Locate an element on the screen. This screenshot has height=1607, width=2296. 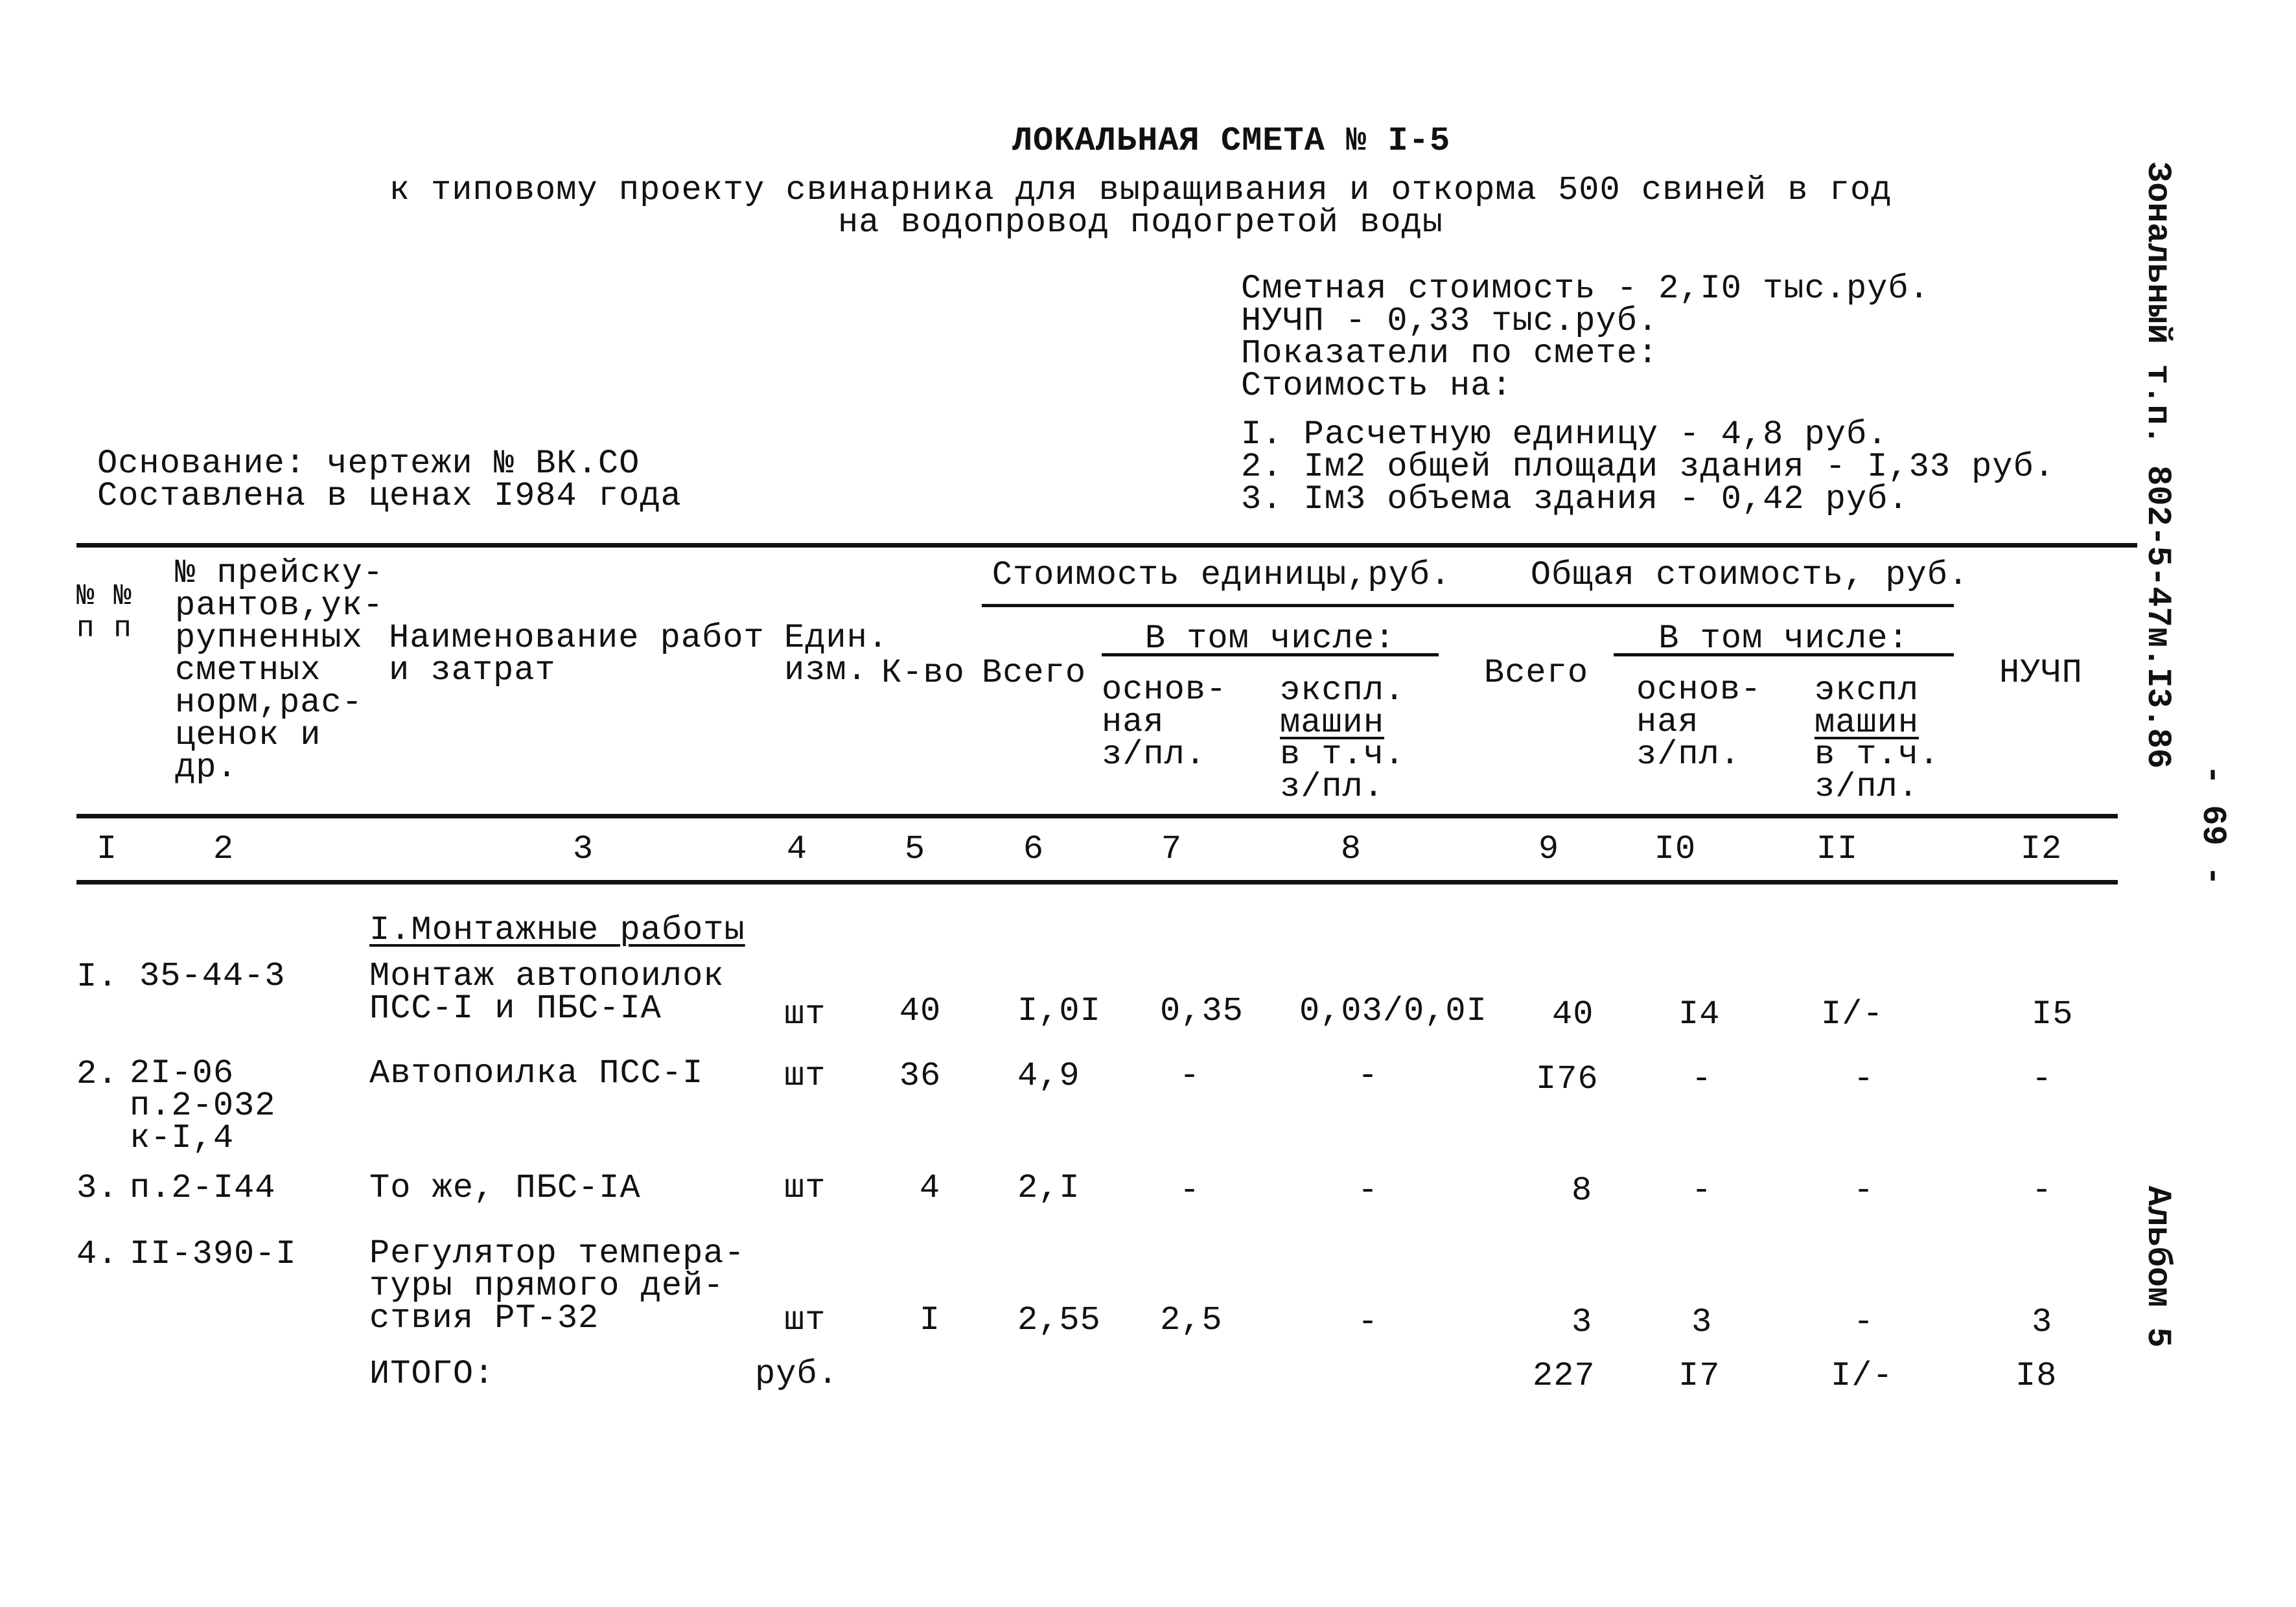
header-total-machine-wage: в т.ч. з/пл. is located at coordinates (1877, 770).